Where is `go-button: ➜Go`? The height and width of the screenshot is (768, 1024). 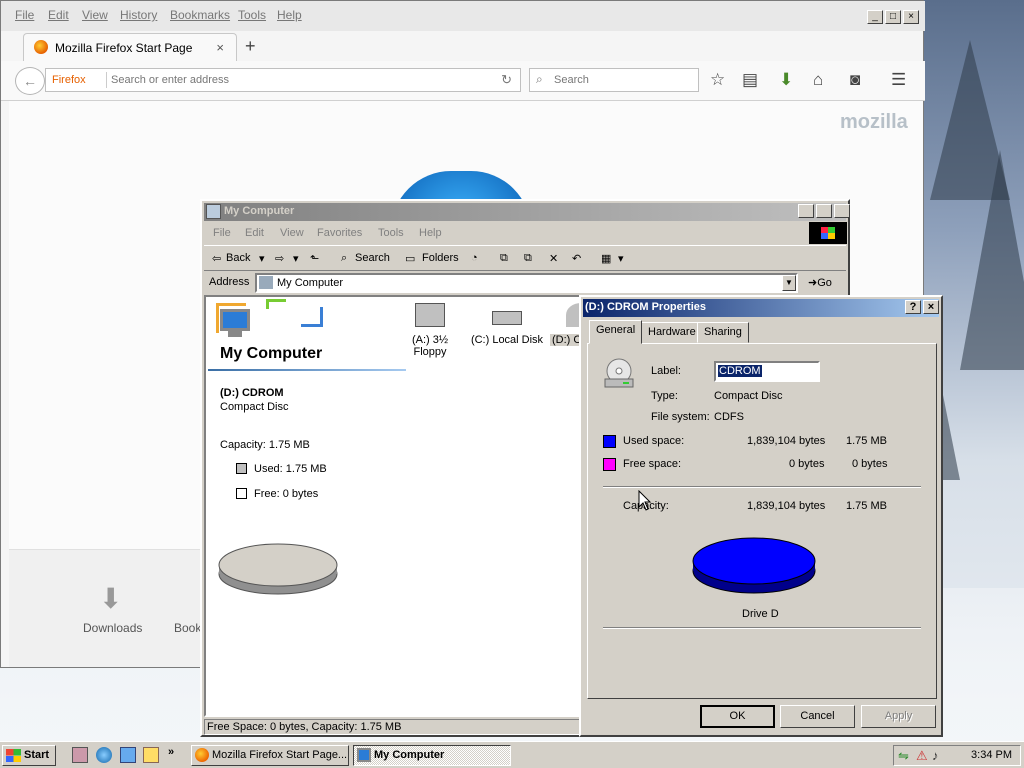 go-button: ➜Go is located at coordinates (820, 282).